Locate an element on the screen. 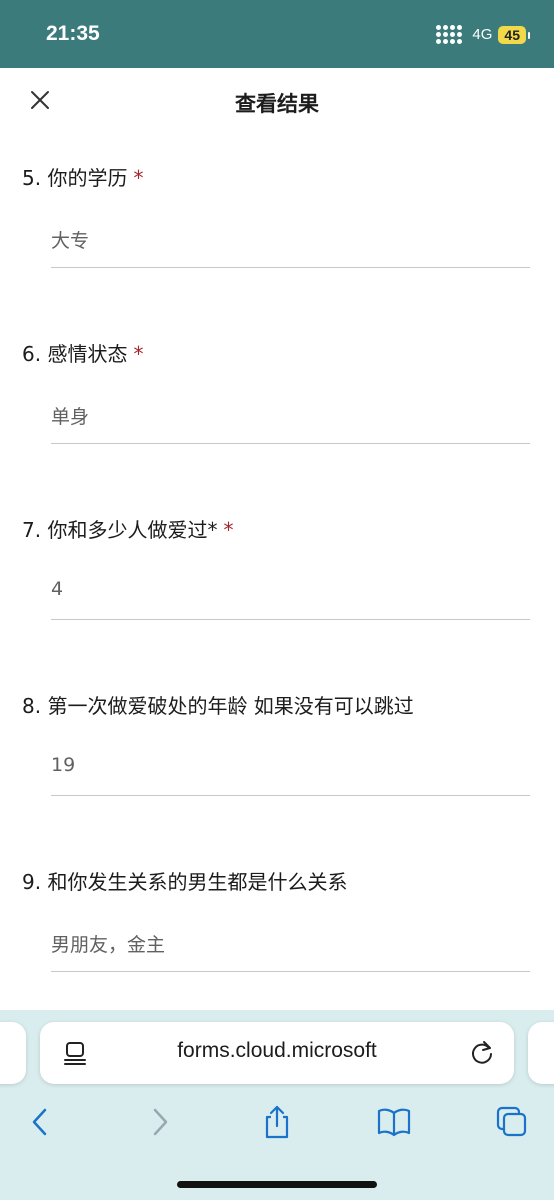  status-indicators: 4G 45 is located at coordinates (483, 34).